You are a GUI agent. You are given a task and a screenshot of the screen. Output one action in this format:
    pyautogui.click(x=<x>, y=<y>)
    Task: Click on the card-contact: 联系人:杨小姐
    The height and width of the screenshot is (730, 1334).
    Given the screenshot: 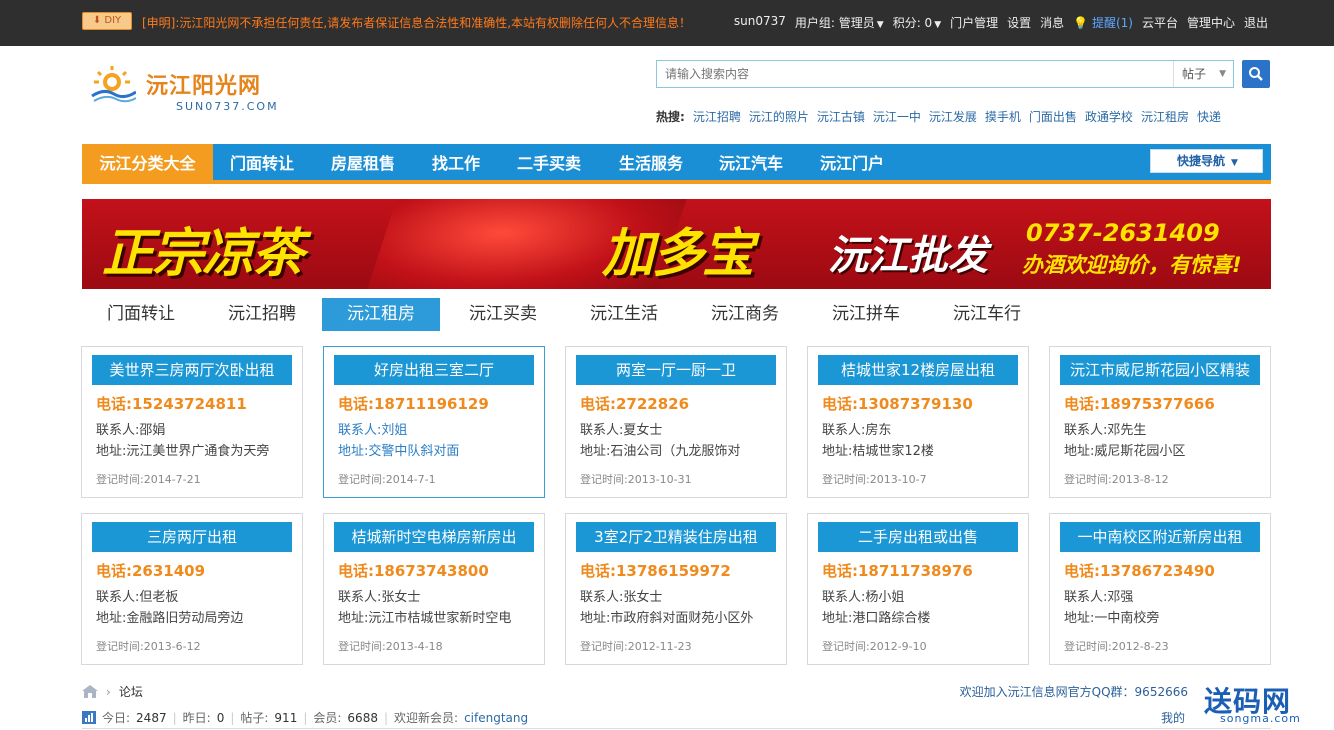 What is the action you would take?
    pyautogui.click(x=863, y=597)
    